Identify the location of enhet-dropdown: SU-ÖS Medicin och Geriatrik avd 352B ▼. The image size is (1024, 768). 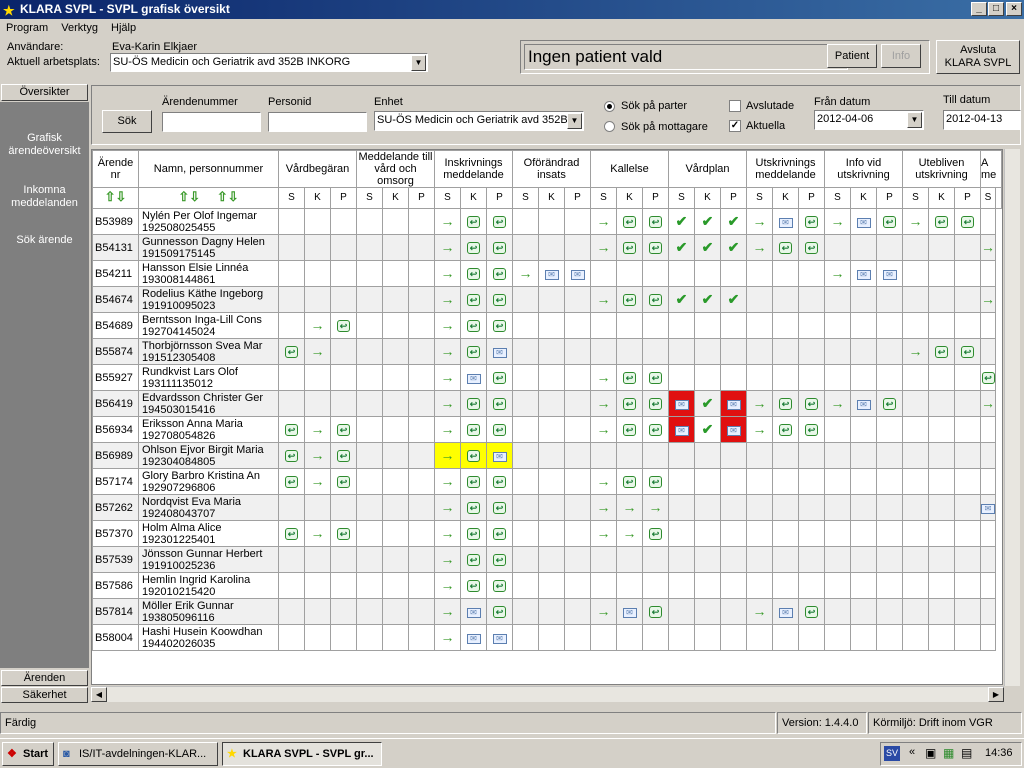
(479, 121).